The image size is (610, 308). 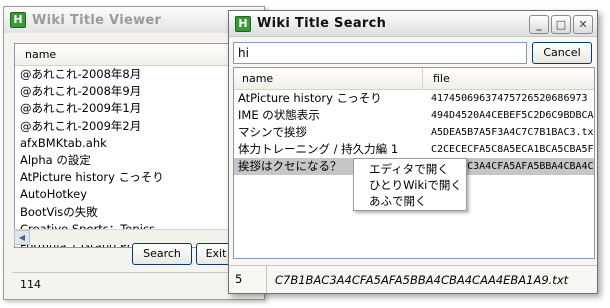 What do you see at coordinates (125, 126) in the screenshot?
I see `list-item: @あれこれ-2009年2月` at bounding box center [125, 126].